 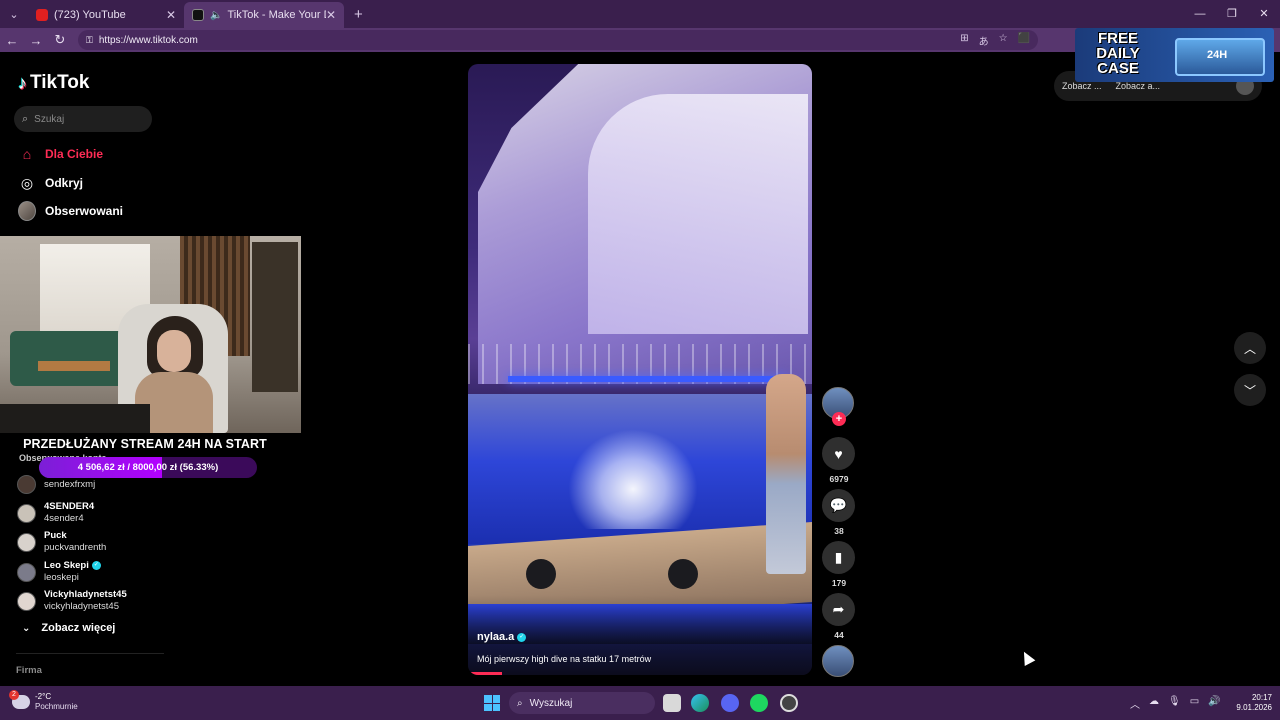 What do you see at coordinates (43, 696) in the screenshot?
I see `weather-temp: -2°C` at bounding box center [43, 696].